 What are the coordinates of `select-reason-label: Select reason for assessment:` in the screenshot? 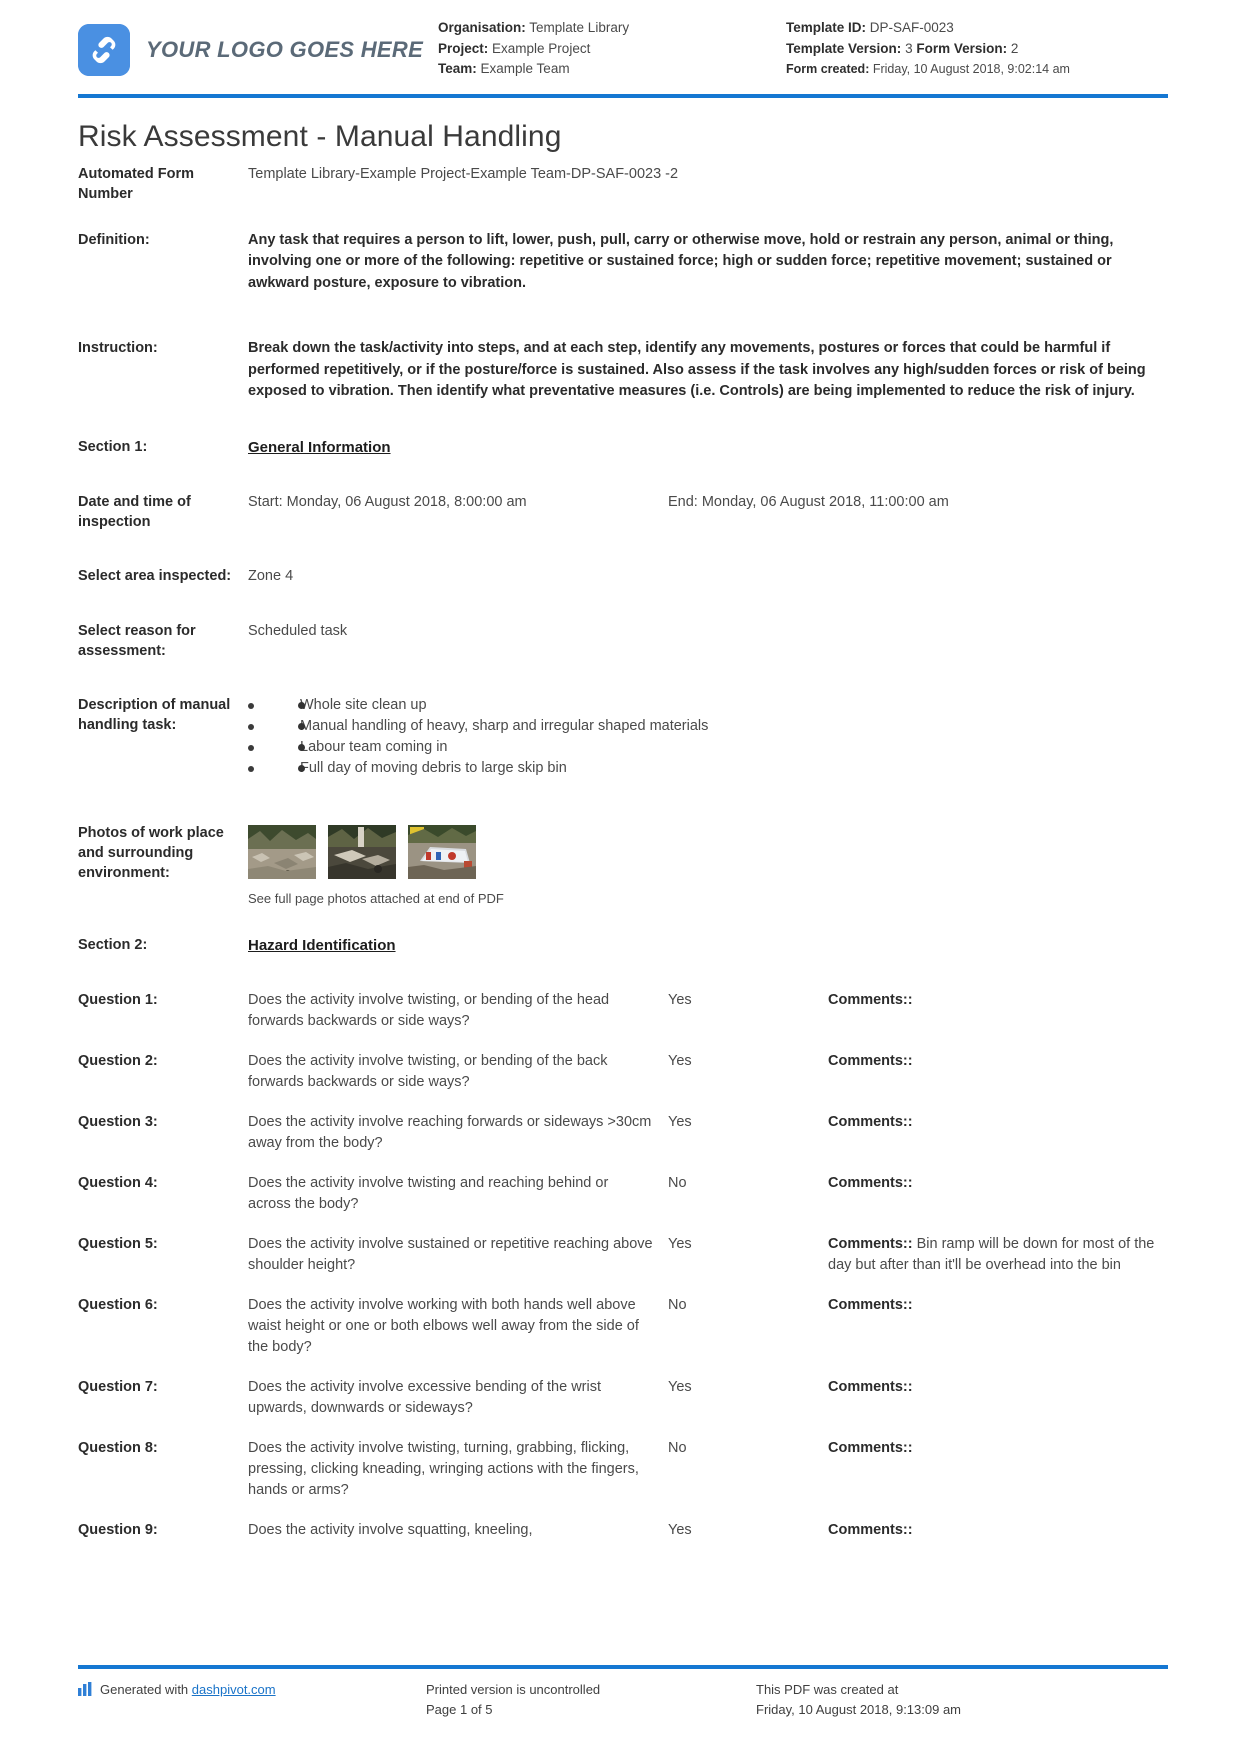 It's located at (137, 640).